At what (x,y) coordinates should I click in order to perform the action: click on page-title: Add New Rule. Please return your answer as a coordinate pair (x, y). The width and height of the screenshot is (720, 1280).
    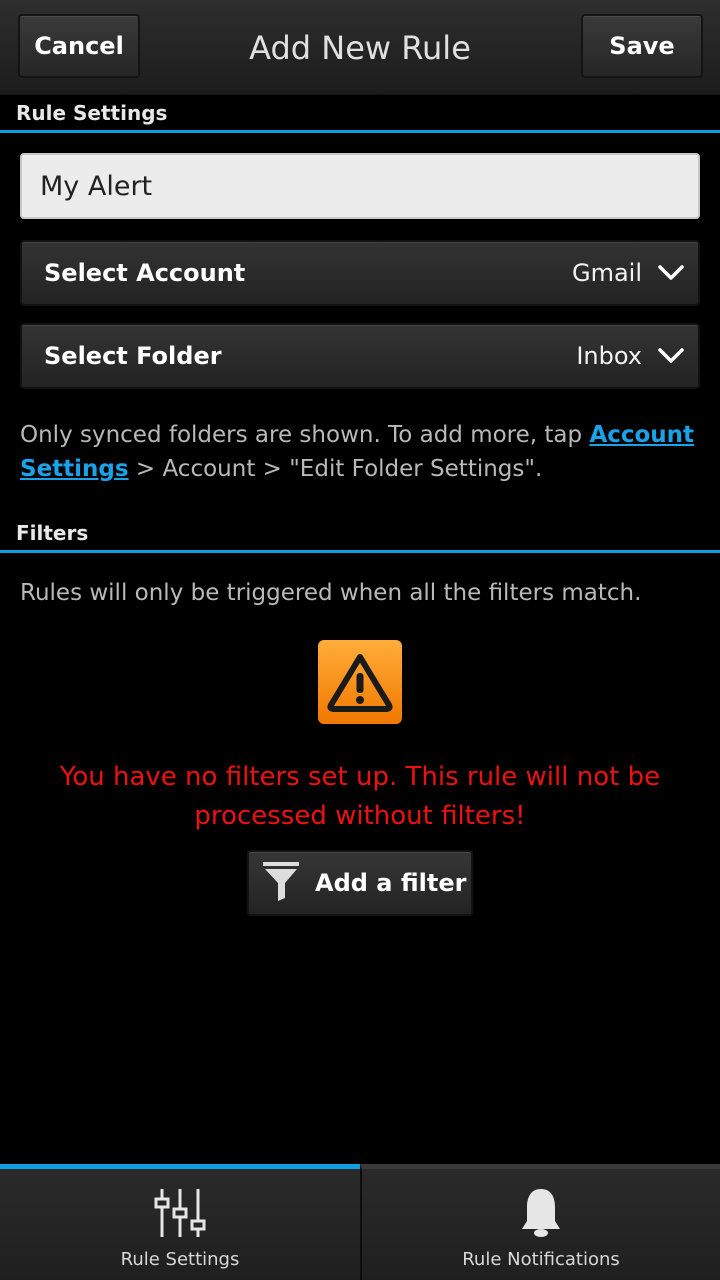
    Looking at the image, I should click on (360, 47).